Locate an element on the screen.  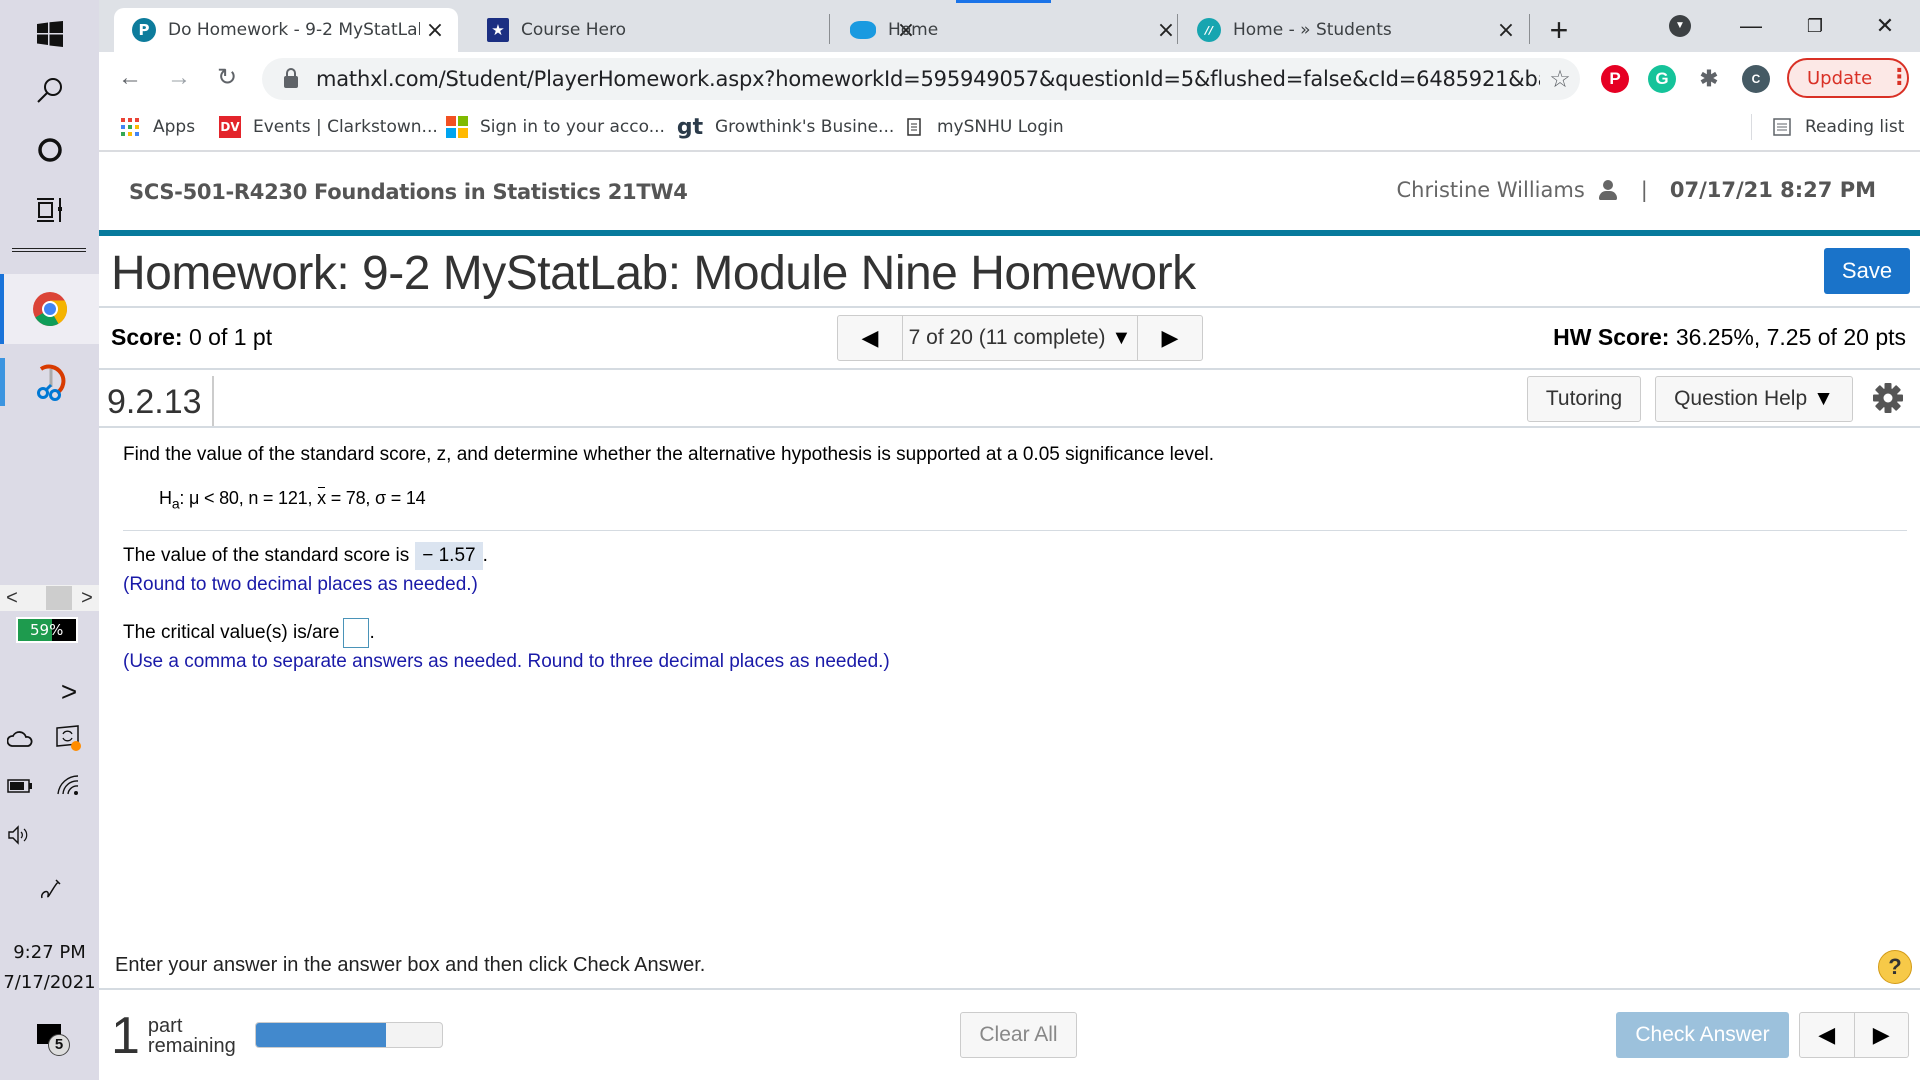
close-window-button: ✕ is located at coordinates (1885, 26).